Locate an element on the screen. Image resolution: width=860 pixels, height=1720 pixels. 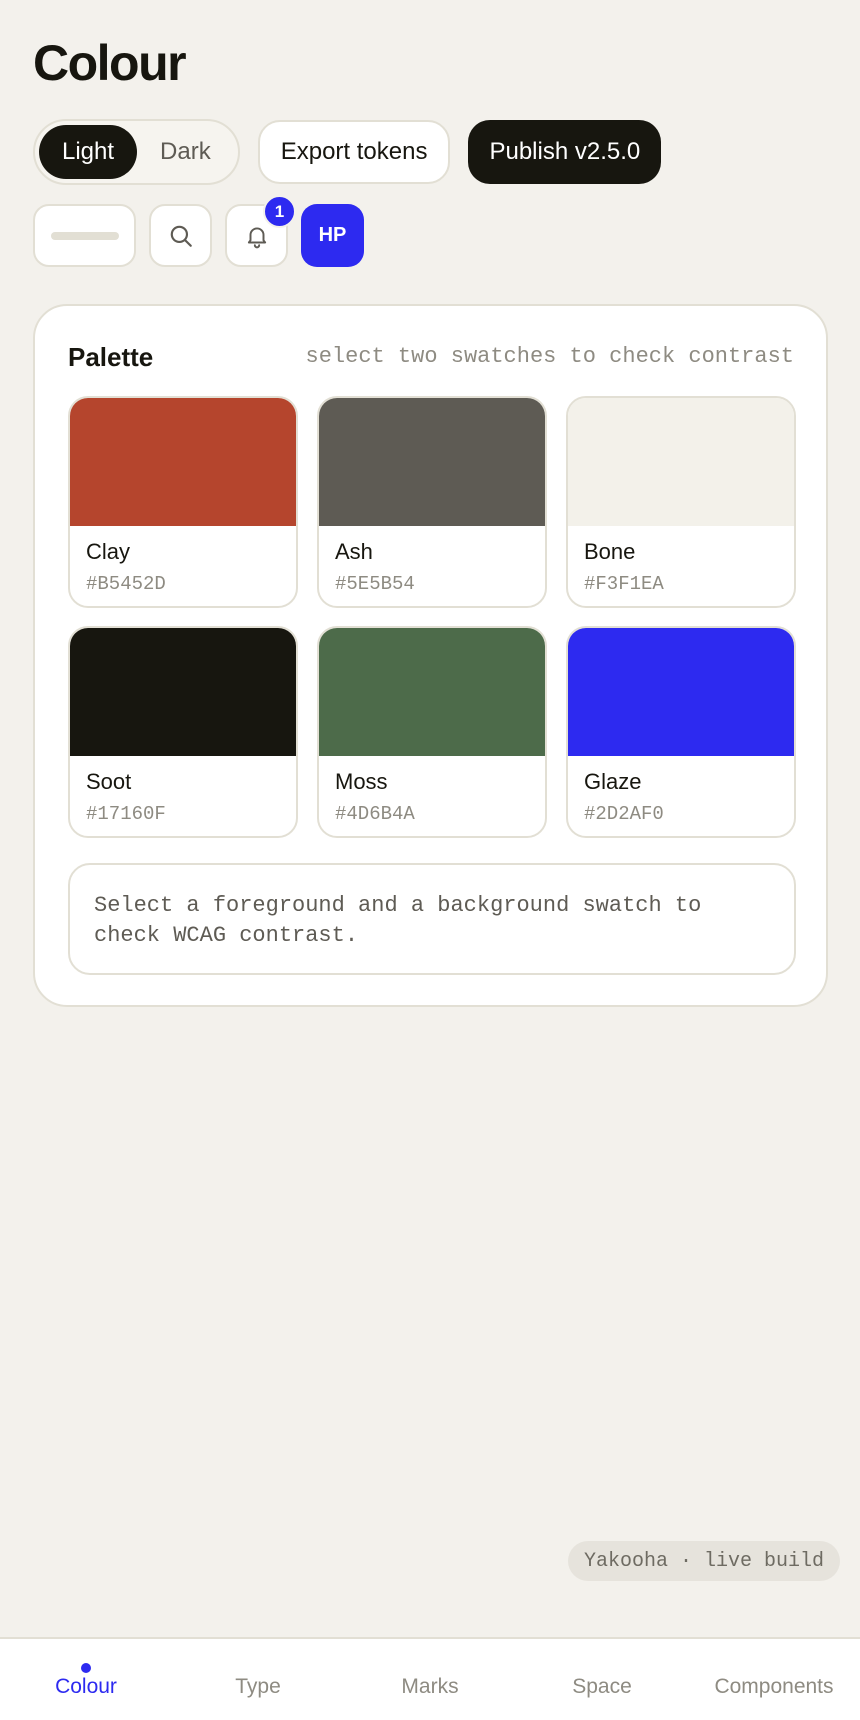
swatch-name: Ash is located at coordinates (354, 551).